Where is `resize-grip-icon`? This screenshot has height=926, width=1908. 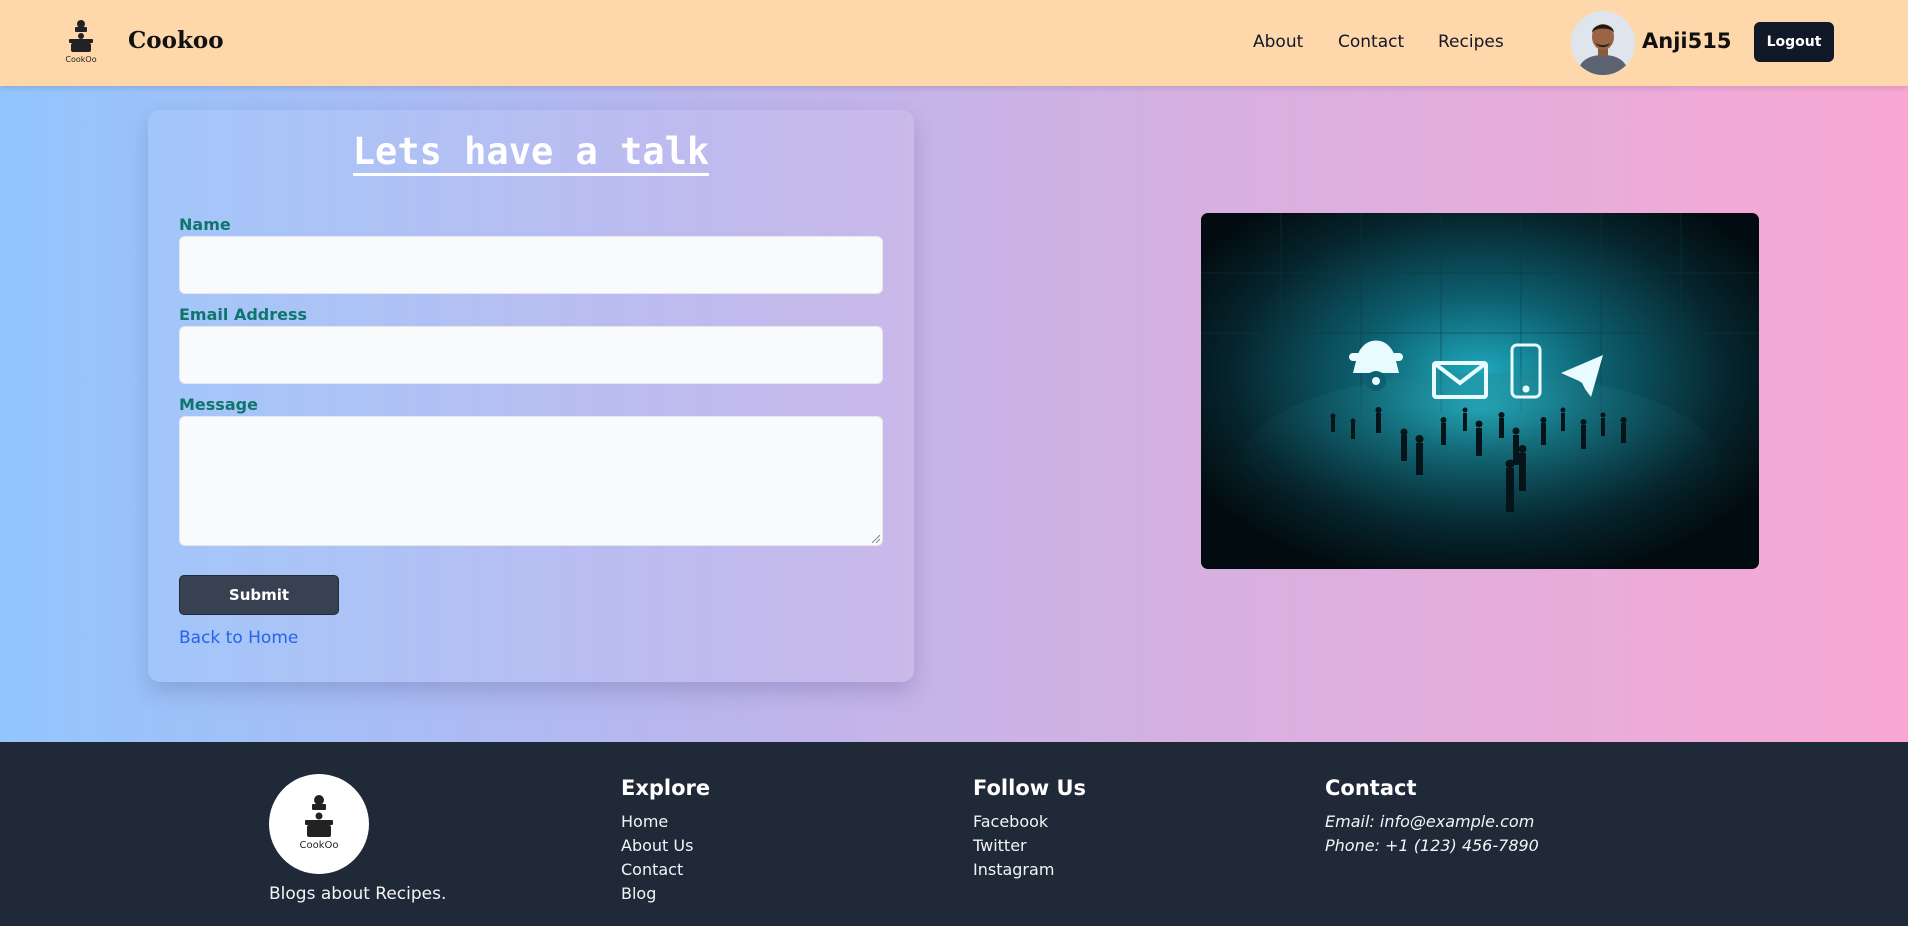
resize-grip-icon is located at coordinates (875, 538).